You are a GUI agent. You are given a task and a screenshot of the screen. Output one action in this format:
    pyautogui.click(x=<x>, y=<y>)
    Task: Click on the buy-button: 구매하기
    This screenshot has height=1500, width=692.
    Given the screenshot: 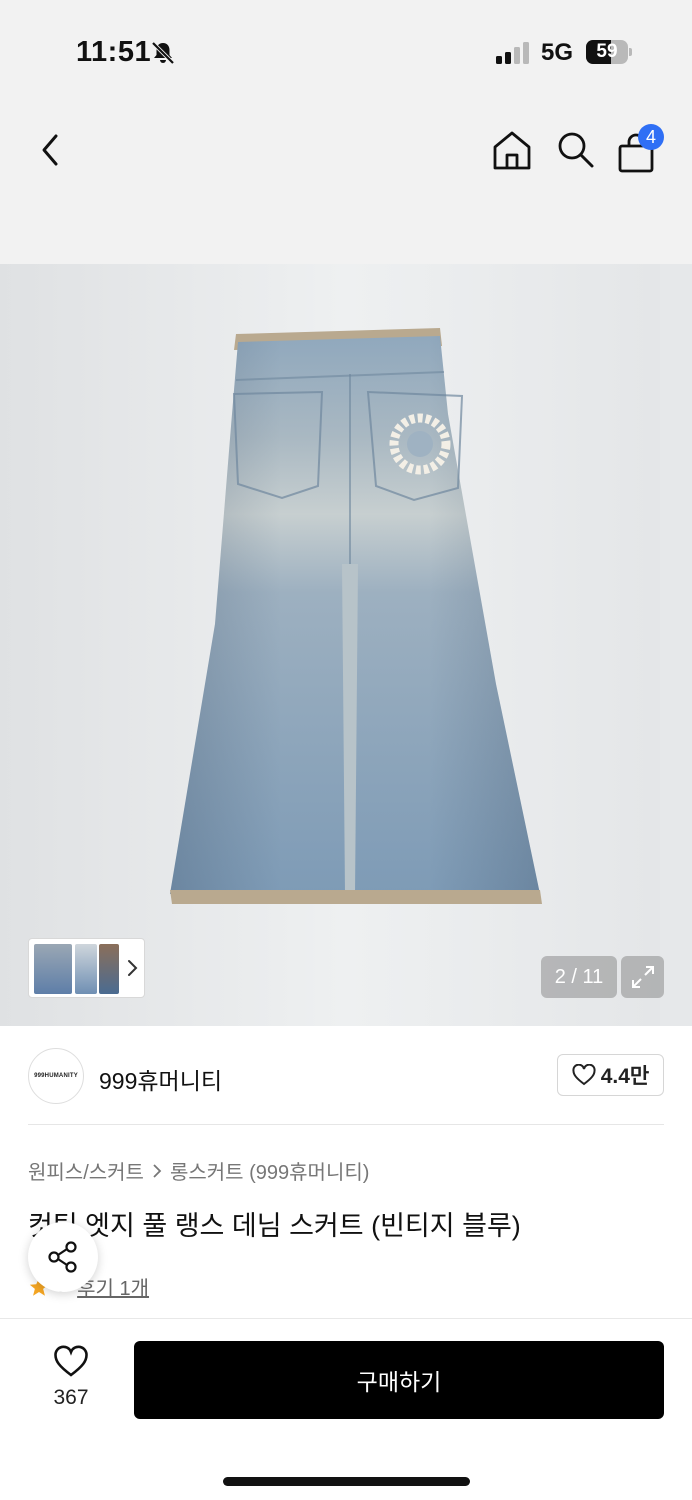 What is the action you would take?
    pyautogui.click(x=399, y=1380)
    